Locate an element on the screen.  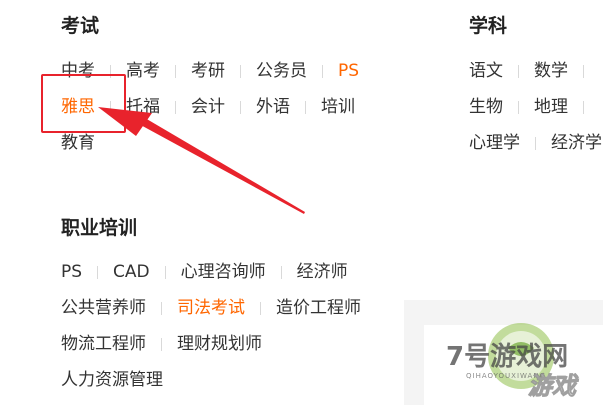
exam-link-kaoyan: 考研 is located at coordinates (208, 71).